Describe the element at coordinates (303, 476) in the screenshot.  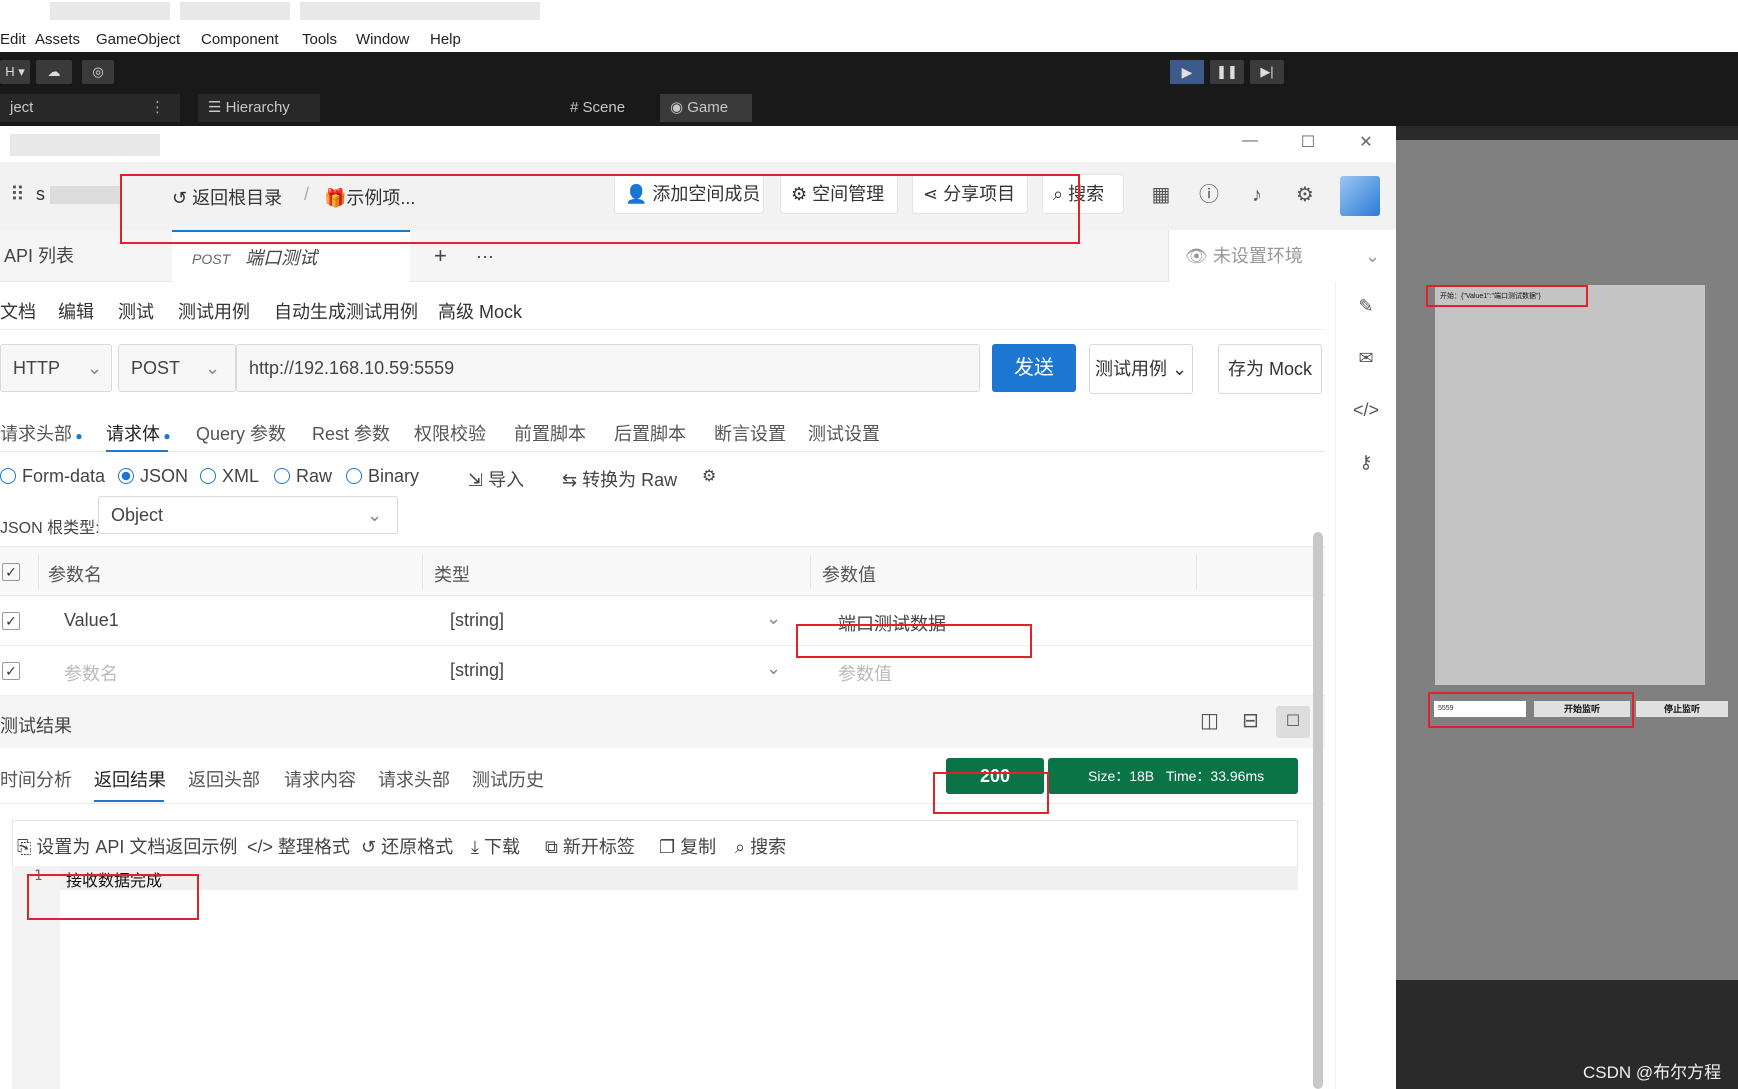
I see `radio-raw: Raw` at that location.